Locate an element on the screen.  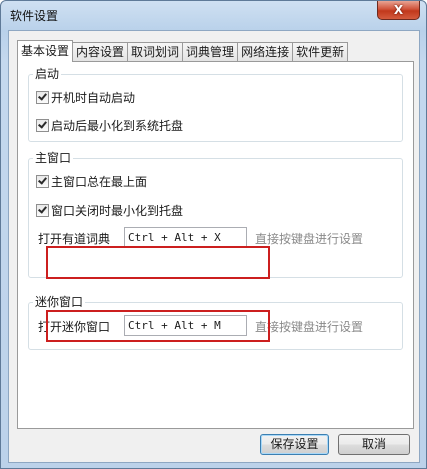
tab-basic-settings: 基本设置 is located at coordinates (45, 51).